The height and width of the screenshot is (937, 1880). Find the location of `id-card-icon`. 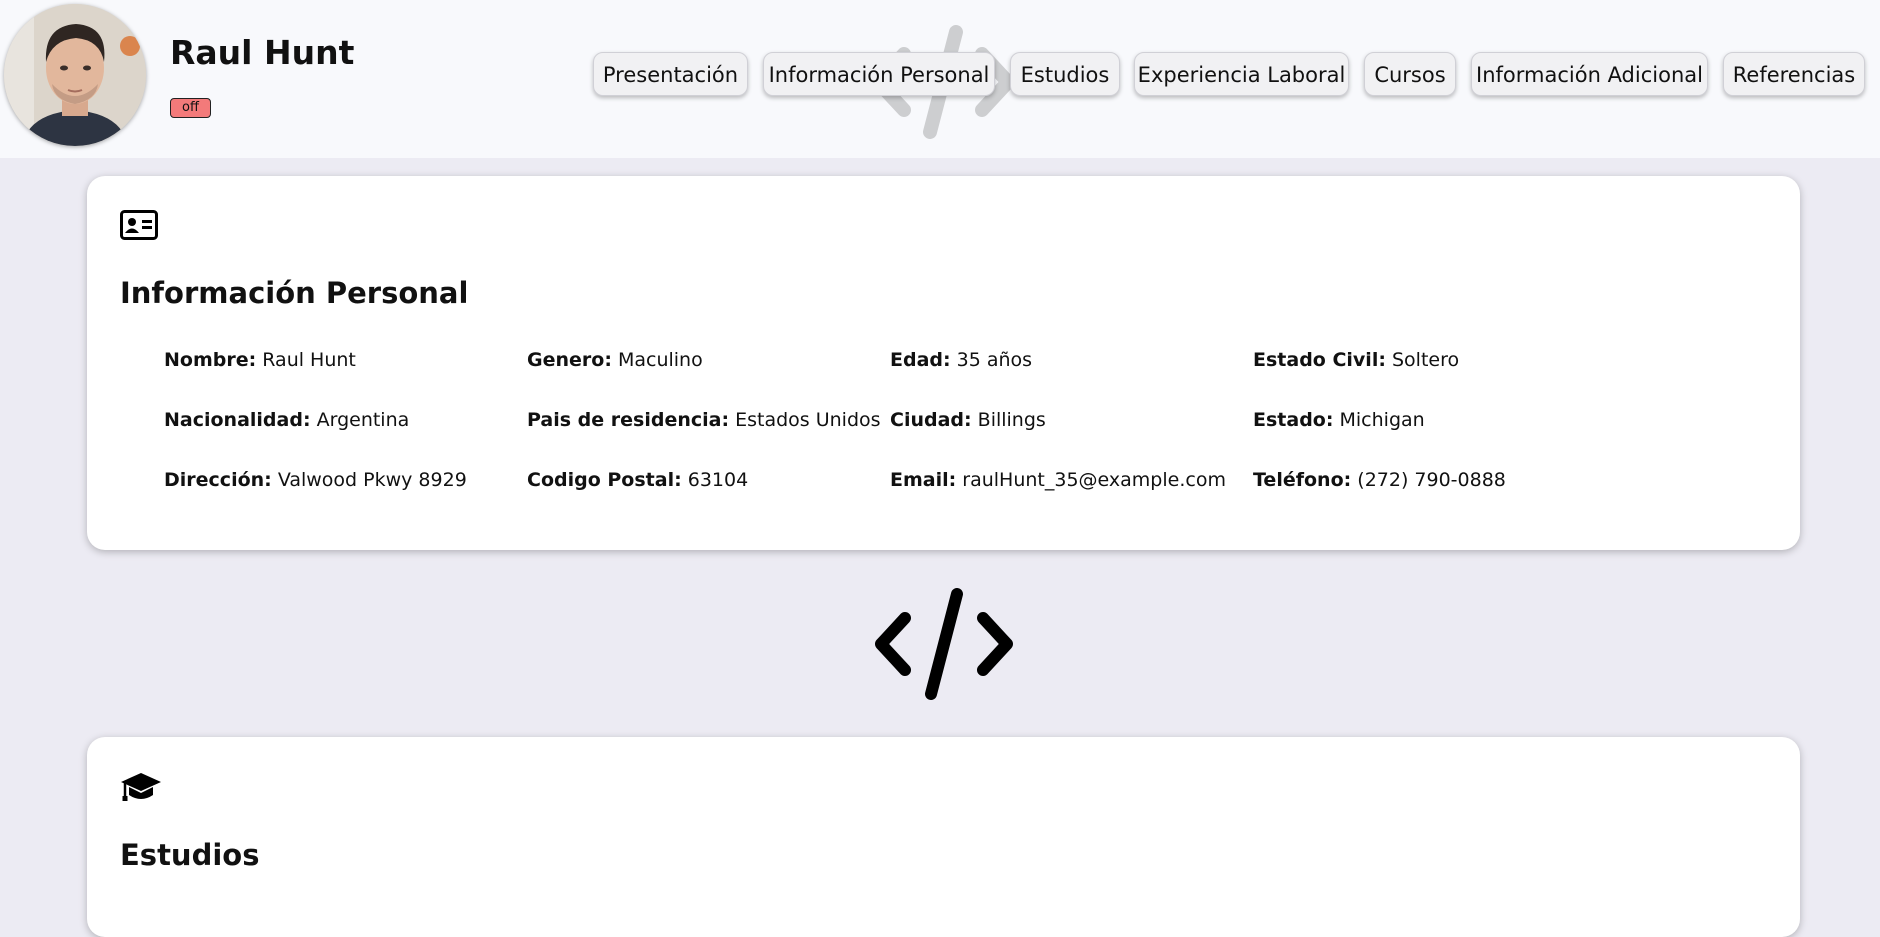

id-card-icon is located at coordinates (139, 225).